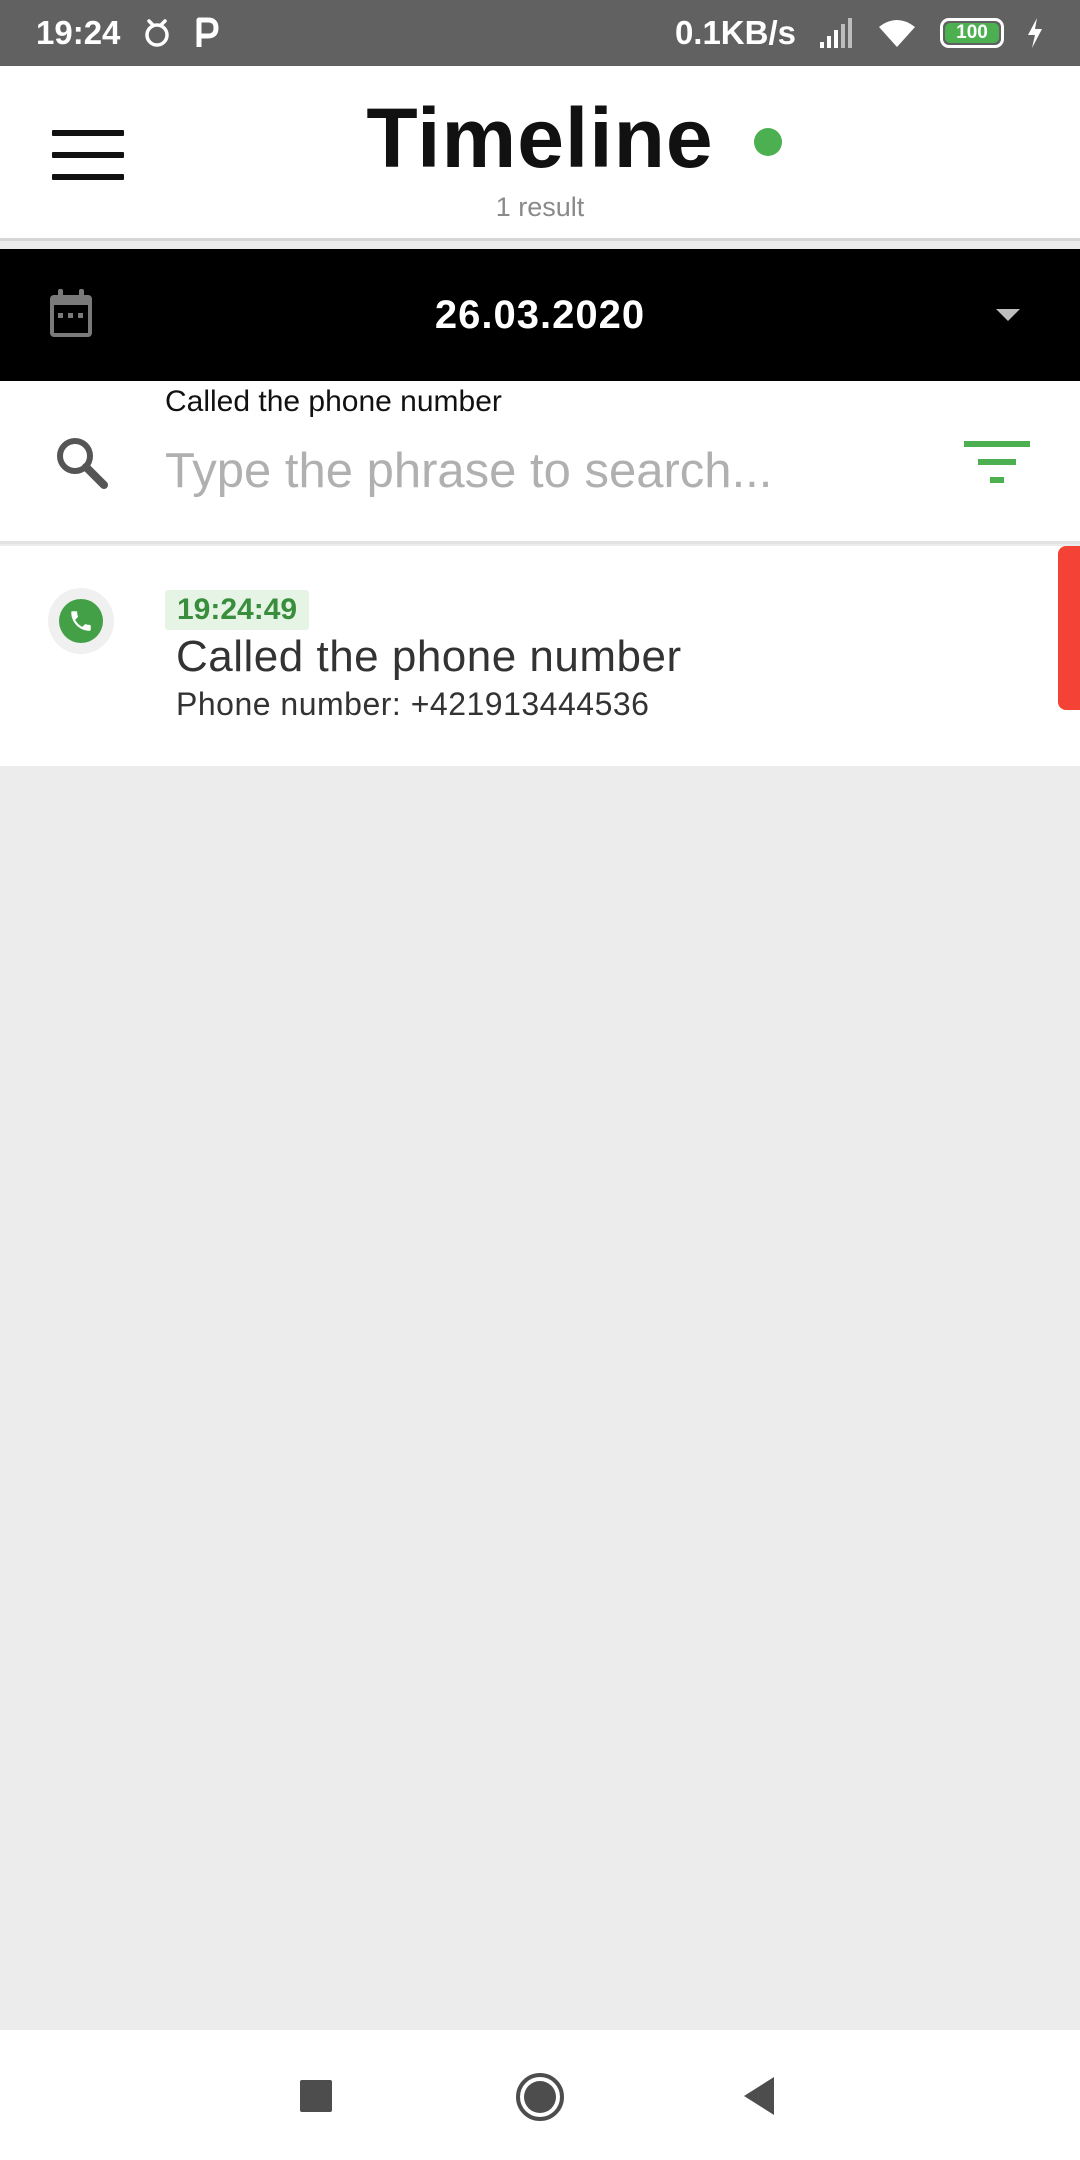 This screenshot has height=2160, width=1080. What do you see at coordinates (545, 471) in the screenshot?
I see `search-input` at bounding box center [545, 471].